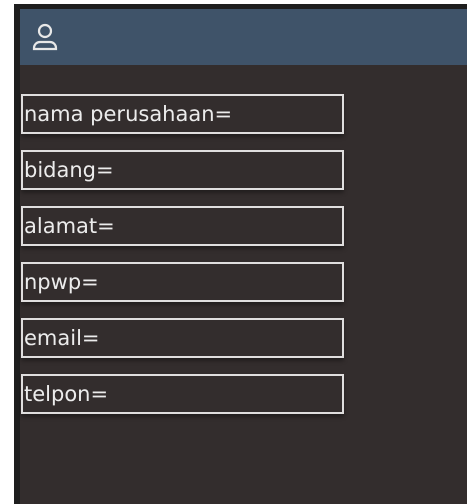 This screenshot has width=467, height=504. Describe the element at coordinates (182, 282) in the screenshot. I see `field-label: npwp=` at that location.